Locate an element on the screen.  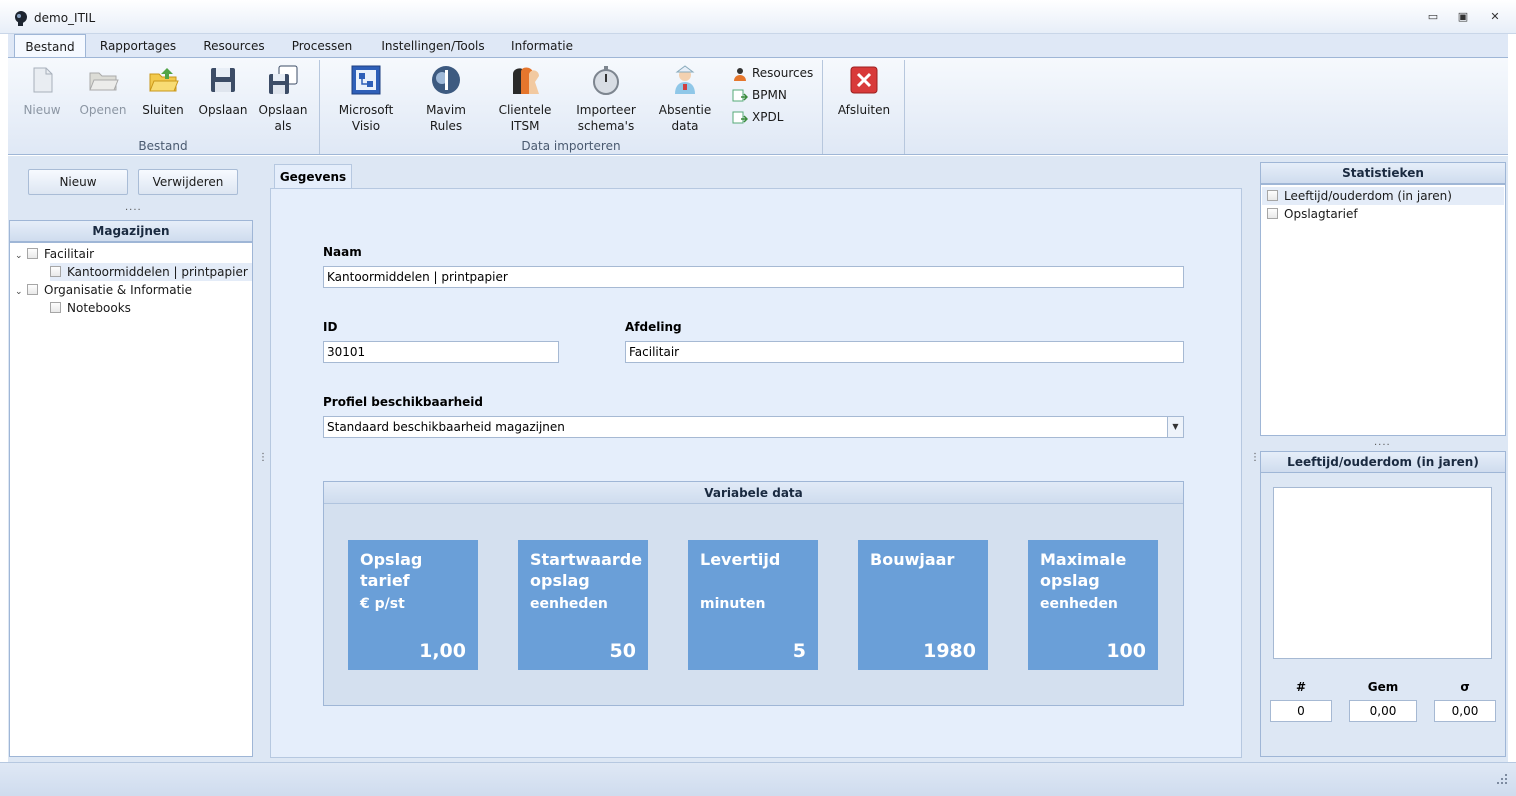
stat-item-storage-rate: Opslagtarief is located at coordinates (1310, 214).